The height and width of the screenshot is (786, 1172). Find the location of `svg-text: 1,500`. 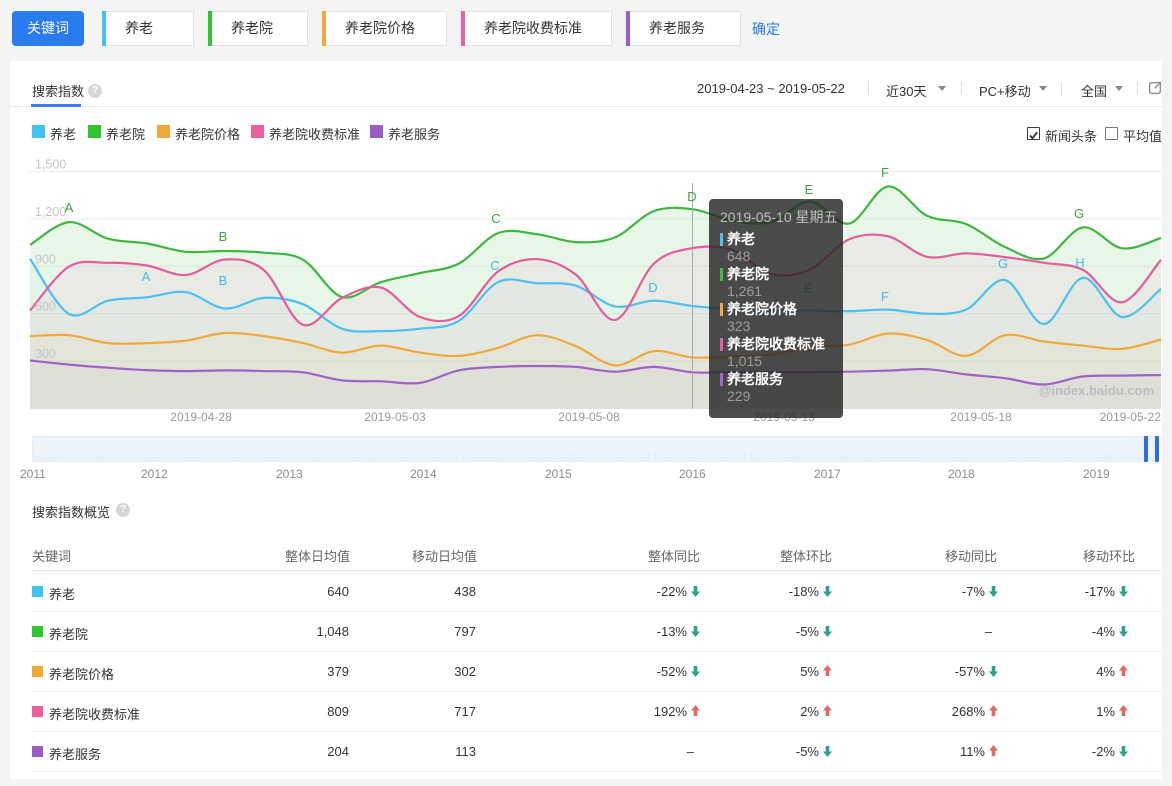

svg-text: 1,500 is located at coordinates (50, 165).